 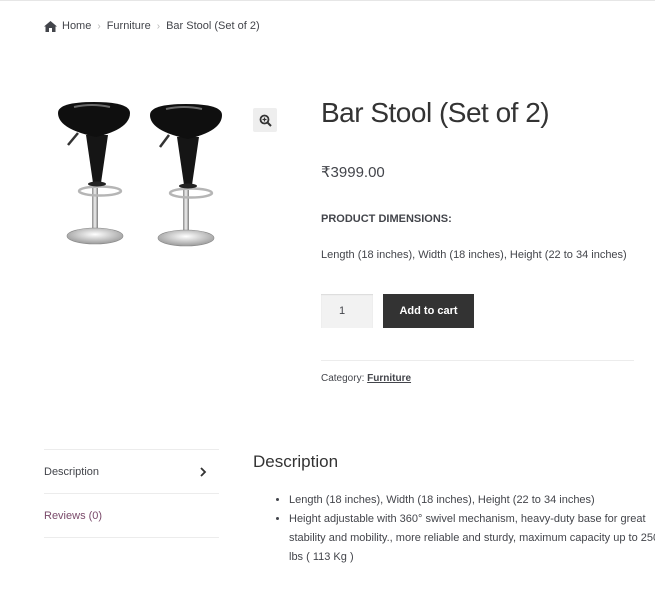 I want to click on tab-reviews: Reviews (0), so click(x=131, y=515).